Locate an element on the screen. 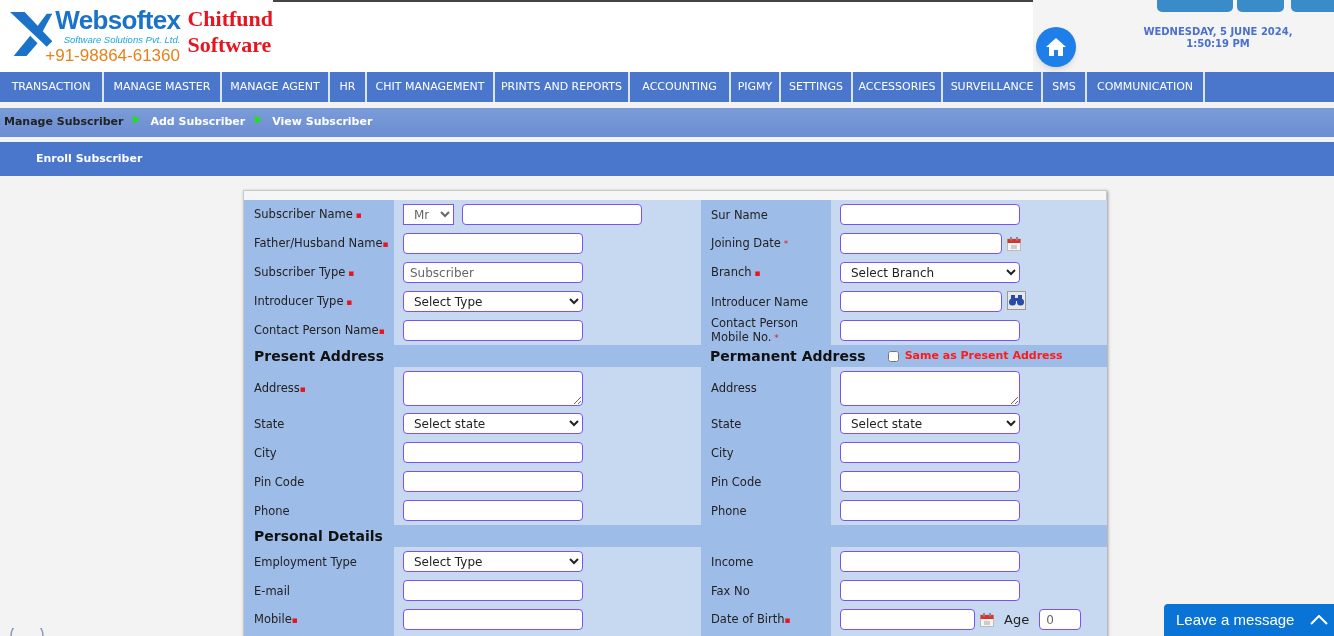 This screenshot has height=636, width=1334. field-label: Employment Type is located at coordinates (305, 561).